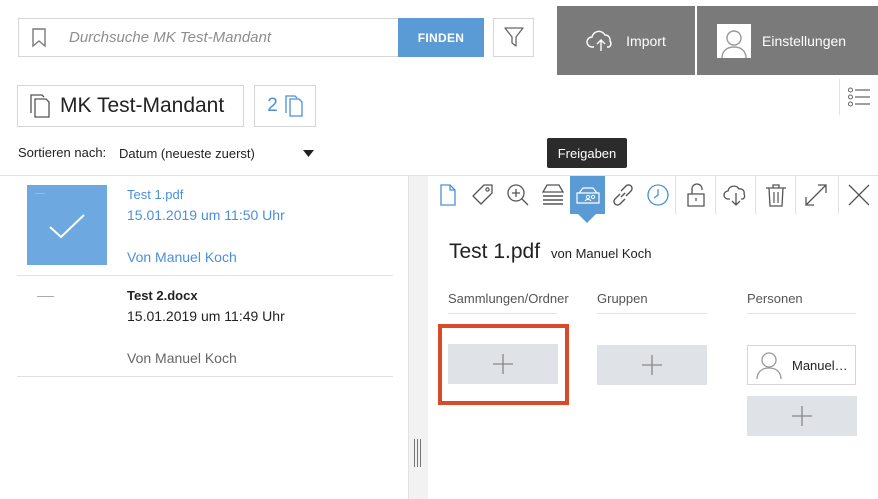 The image size is (878, 499). I want to click on thumbnail-placeholder, so click(45, 296).